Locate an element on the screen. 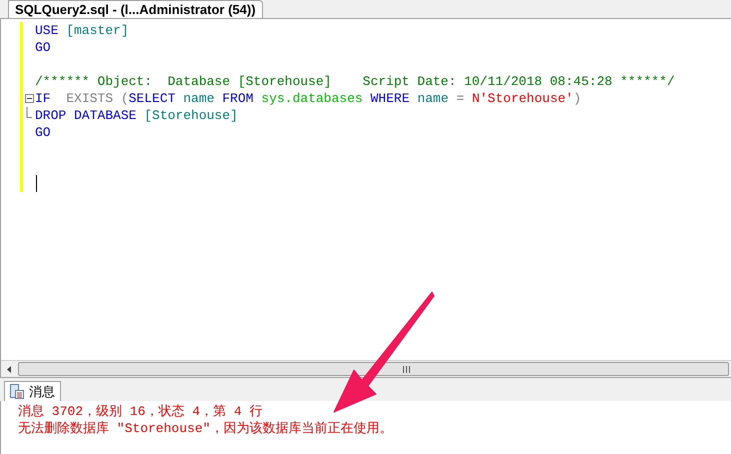 The image size is (731, 454). code-line: /****** Object: Database [Storehouse] Script Date: 10/11/2018 08:45:28 ******/ is located at coordinates (355, 81).